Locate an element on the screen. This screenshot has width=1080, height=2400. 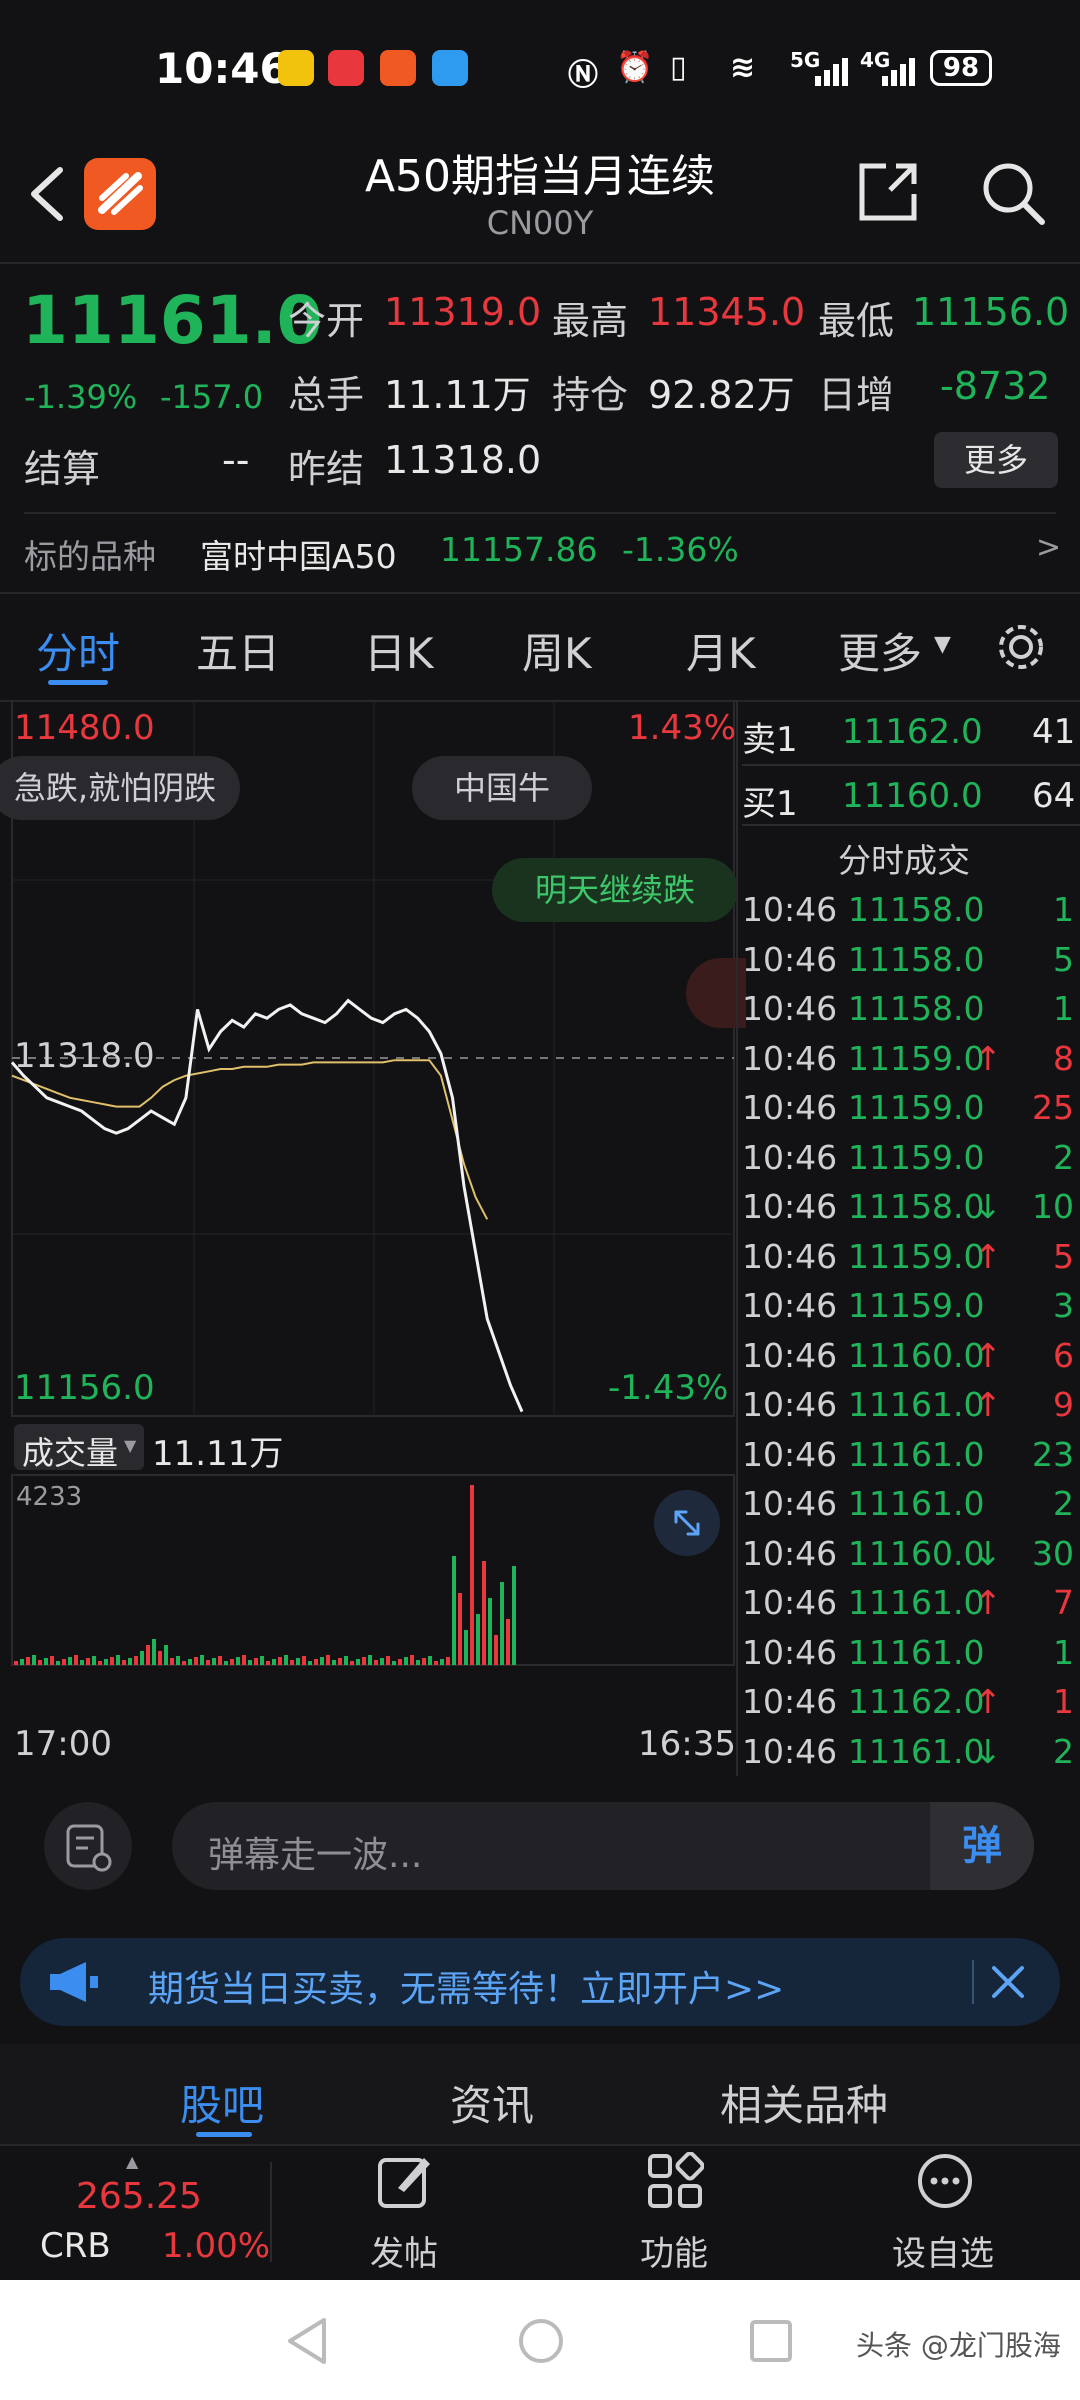
grid-function-icon is located at coordinates (675, 2181).